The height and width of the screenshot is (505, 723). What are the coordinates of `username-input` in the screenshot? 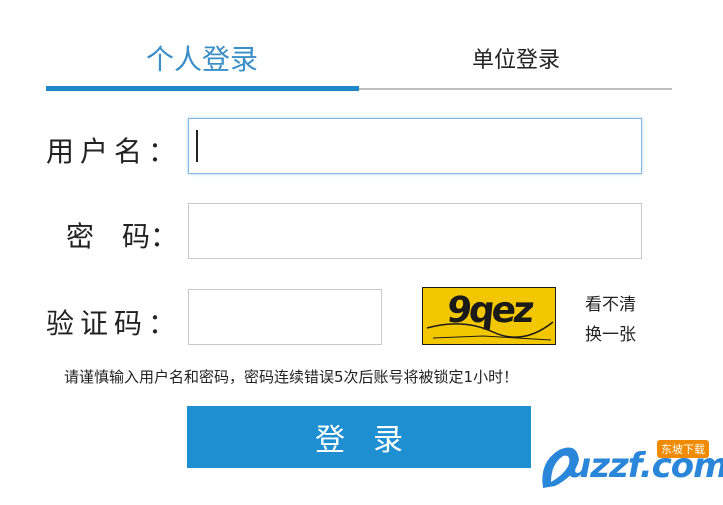 It's located at (415, 146).